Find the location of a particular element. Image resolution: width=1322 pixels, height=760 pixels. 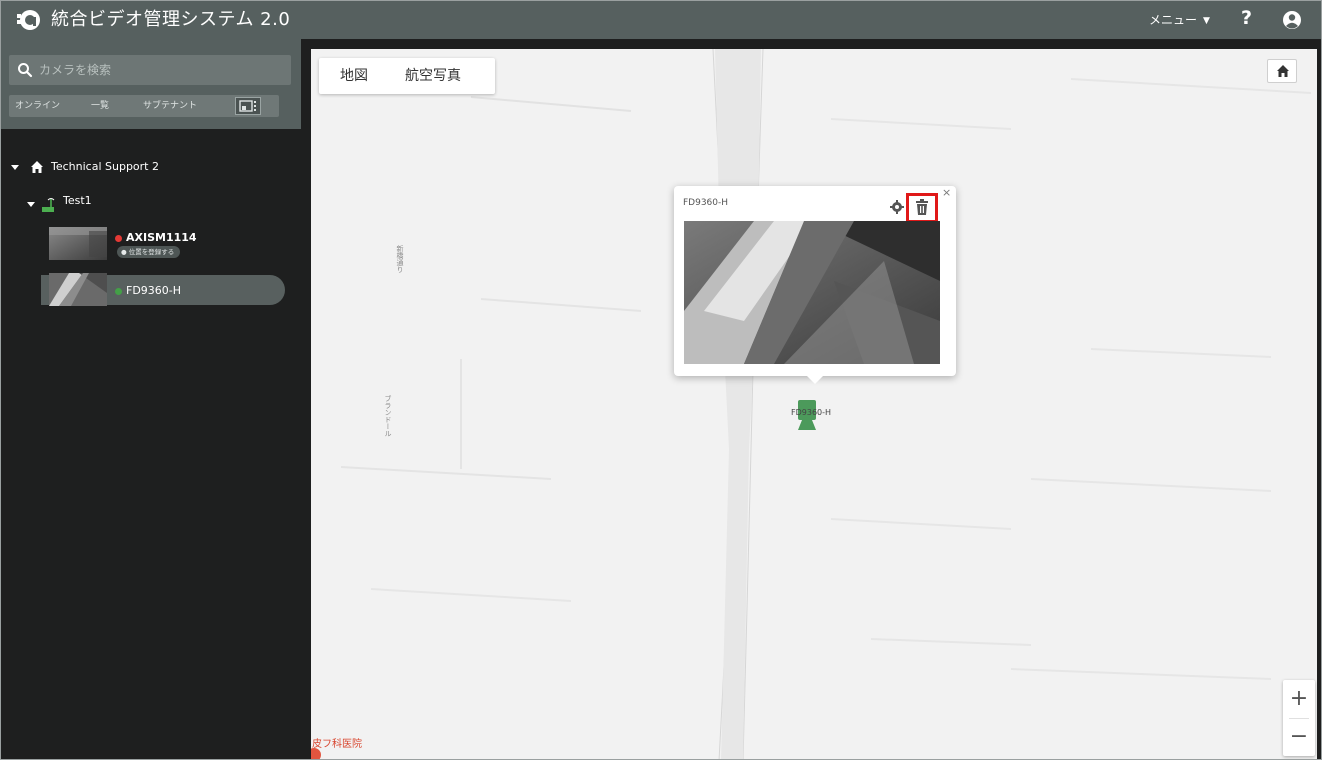

zoom-in-button: + is located at coordinates (1299, 699).